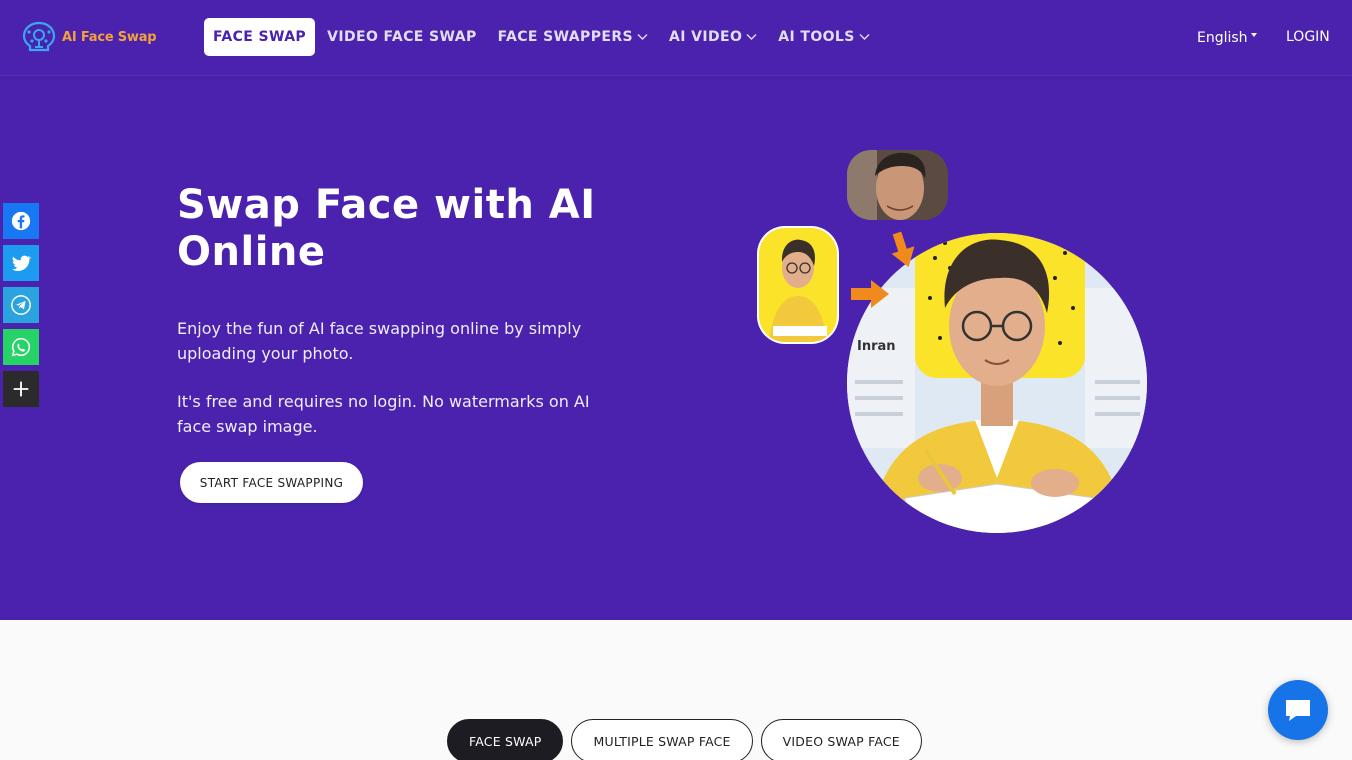 The height and width of the screenshot is (760, 1352). I want to click on start-face-swapping-button: START FACE SWAPPING, so click(271, 482).